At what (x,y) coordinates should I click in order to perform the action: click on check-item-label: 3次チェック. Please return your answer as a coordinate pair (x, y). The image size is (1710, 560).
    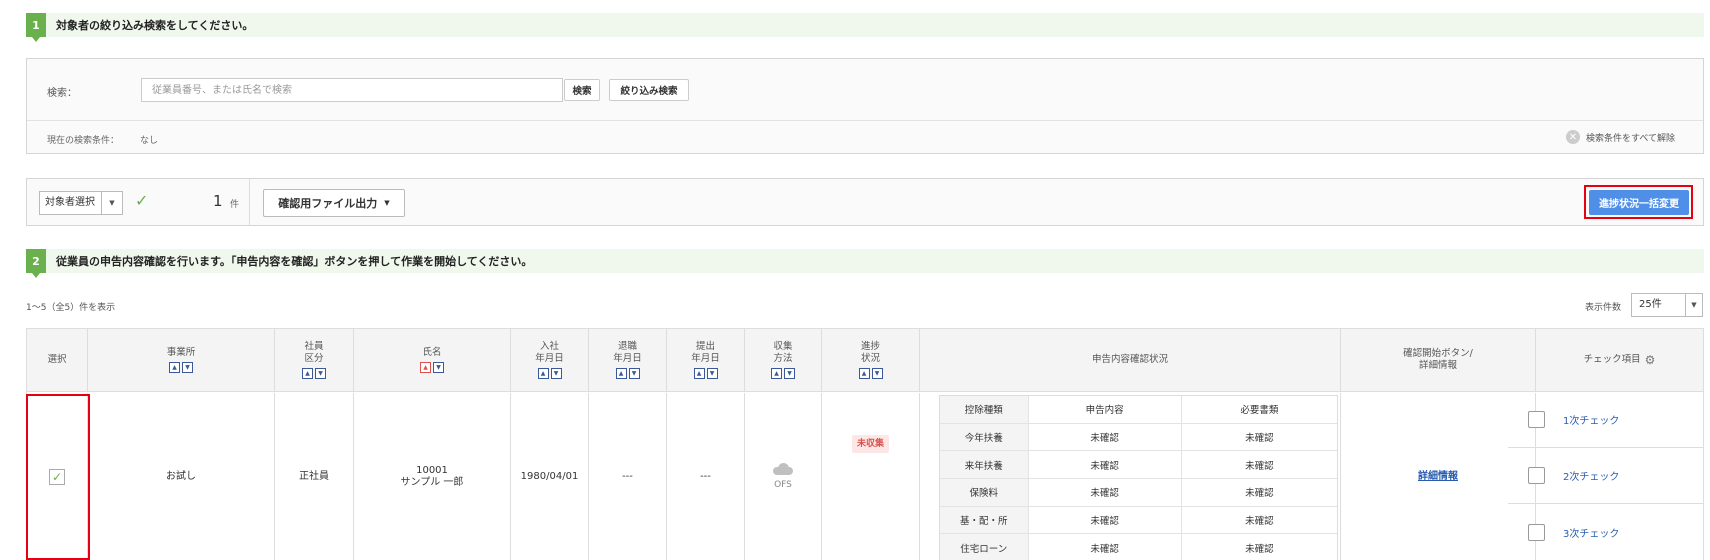
    Looking at the image, I should click on (1591, 532).